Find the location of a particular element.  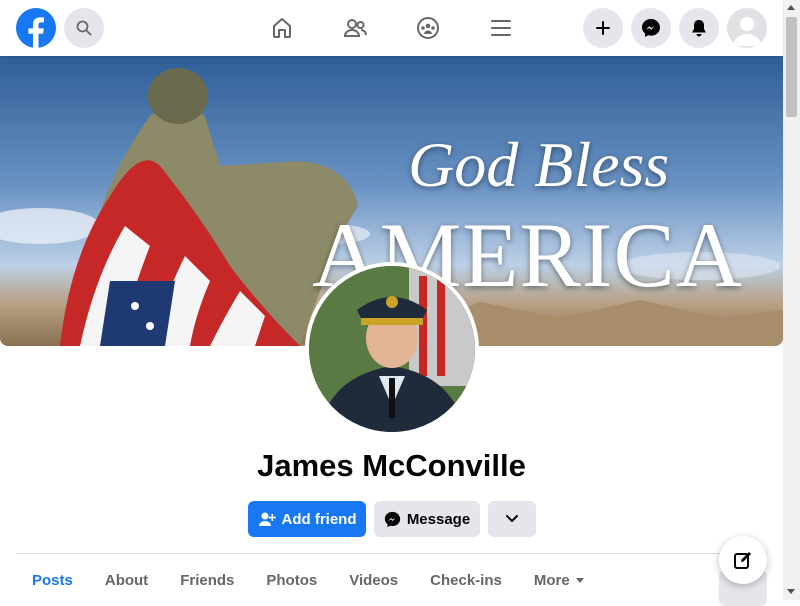

more-actions-button is located at coordinates (512, 519).